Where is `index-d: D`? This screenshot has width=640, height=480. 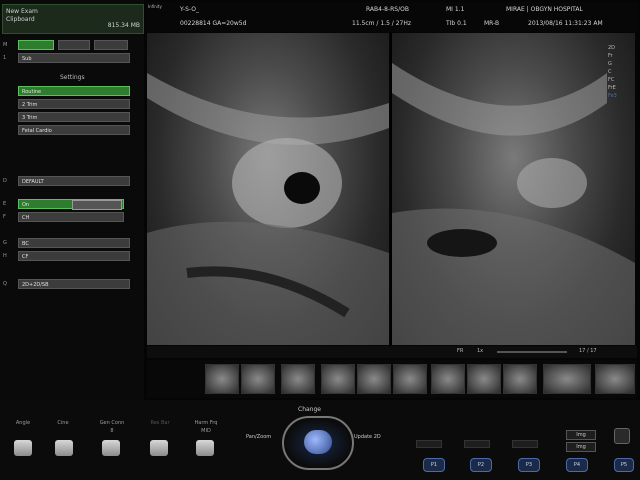
index-d: D is located at coordinates (5, 181).